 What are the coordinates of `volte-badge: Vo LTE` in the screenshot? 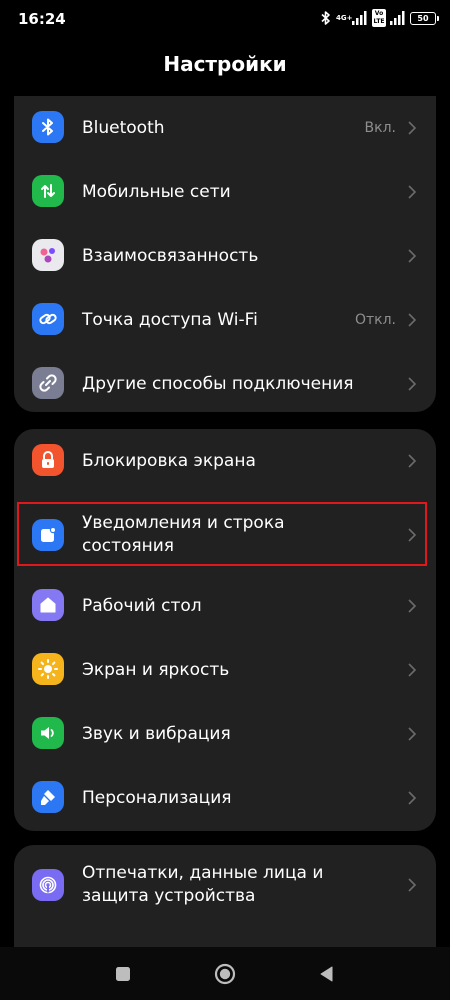 It's located at (379, 18).